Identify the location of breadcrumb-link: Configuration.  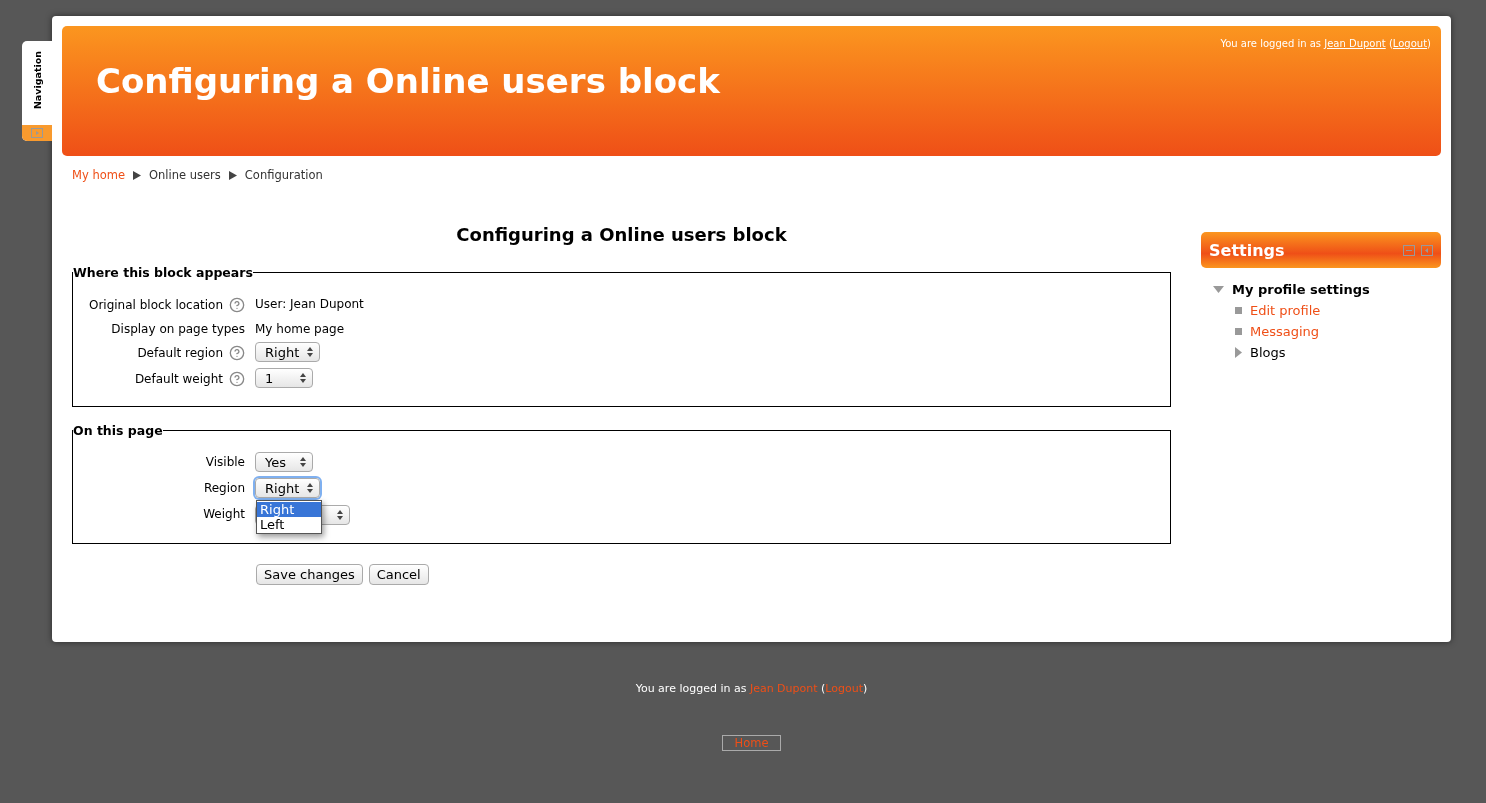
(283, 175).